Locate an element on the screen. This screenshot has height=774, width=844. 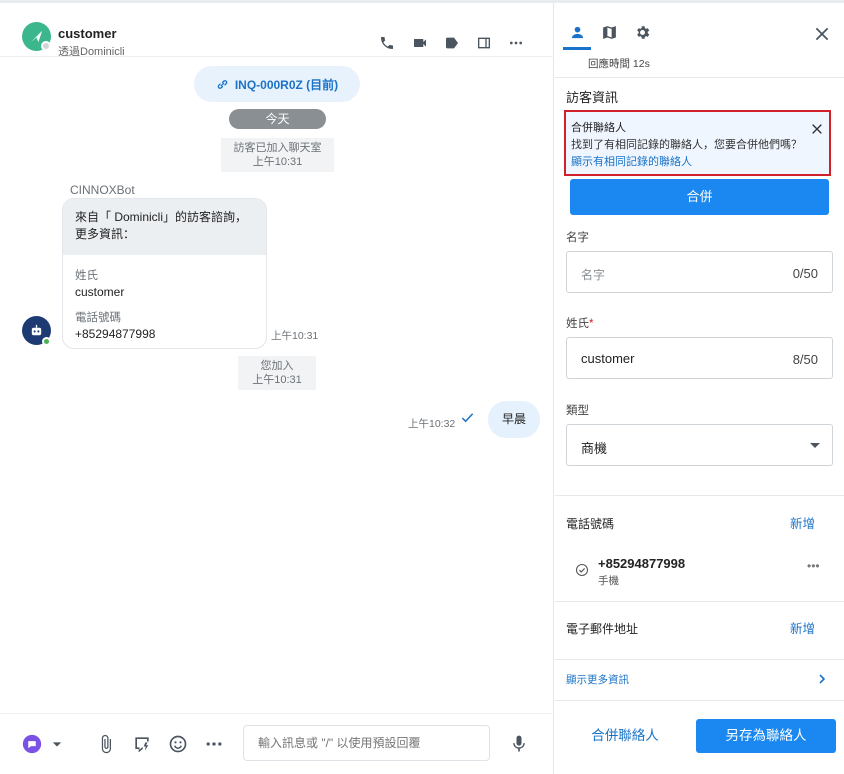
show-duplicates-link: 顯示有相同記錄的聯絡人 is located at coordinates (631, 161).